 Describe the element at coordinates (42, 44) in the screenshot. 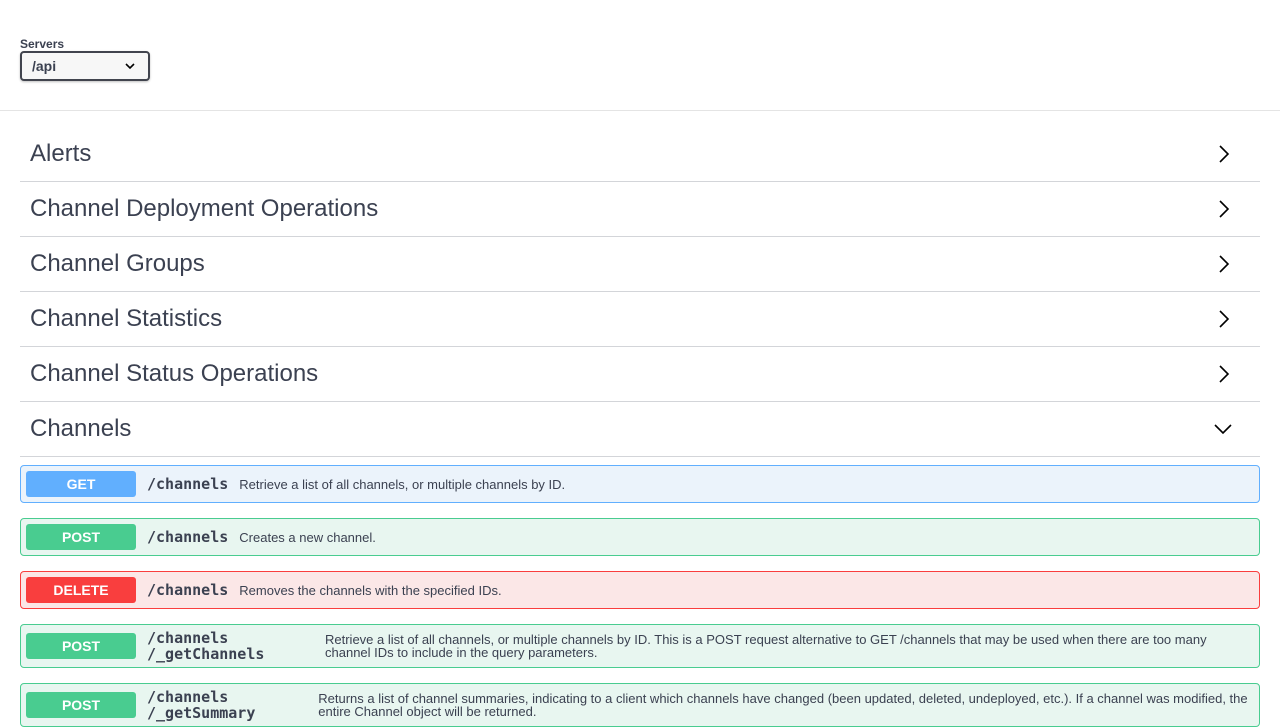

I see `servers-label: Servers` at that location.